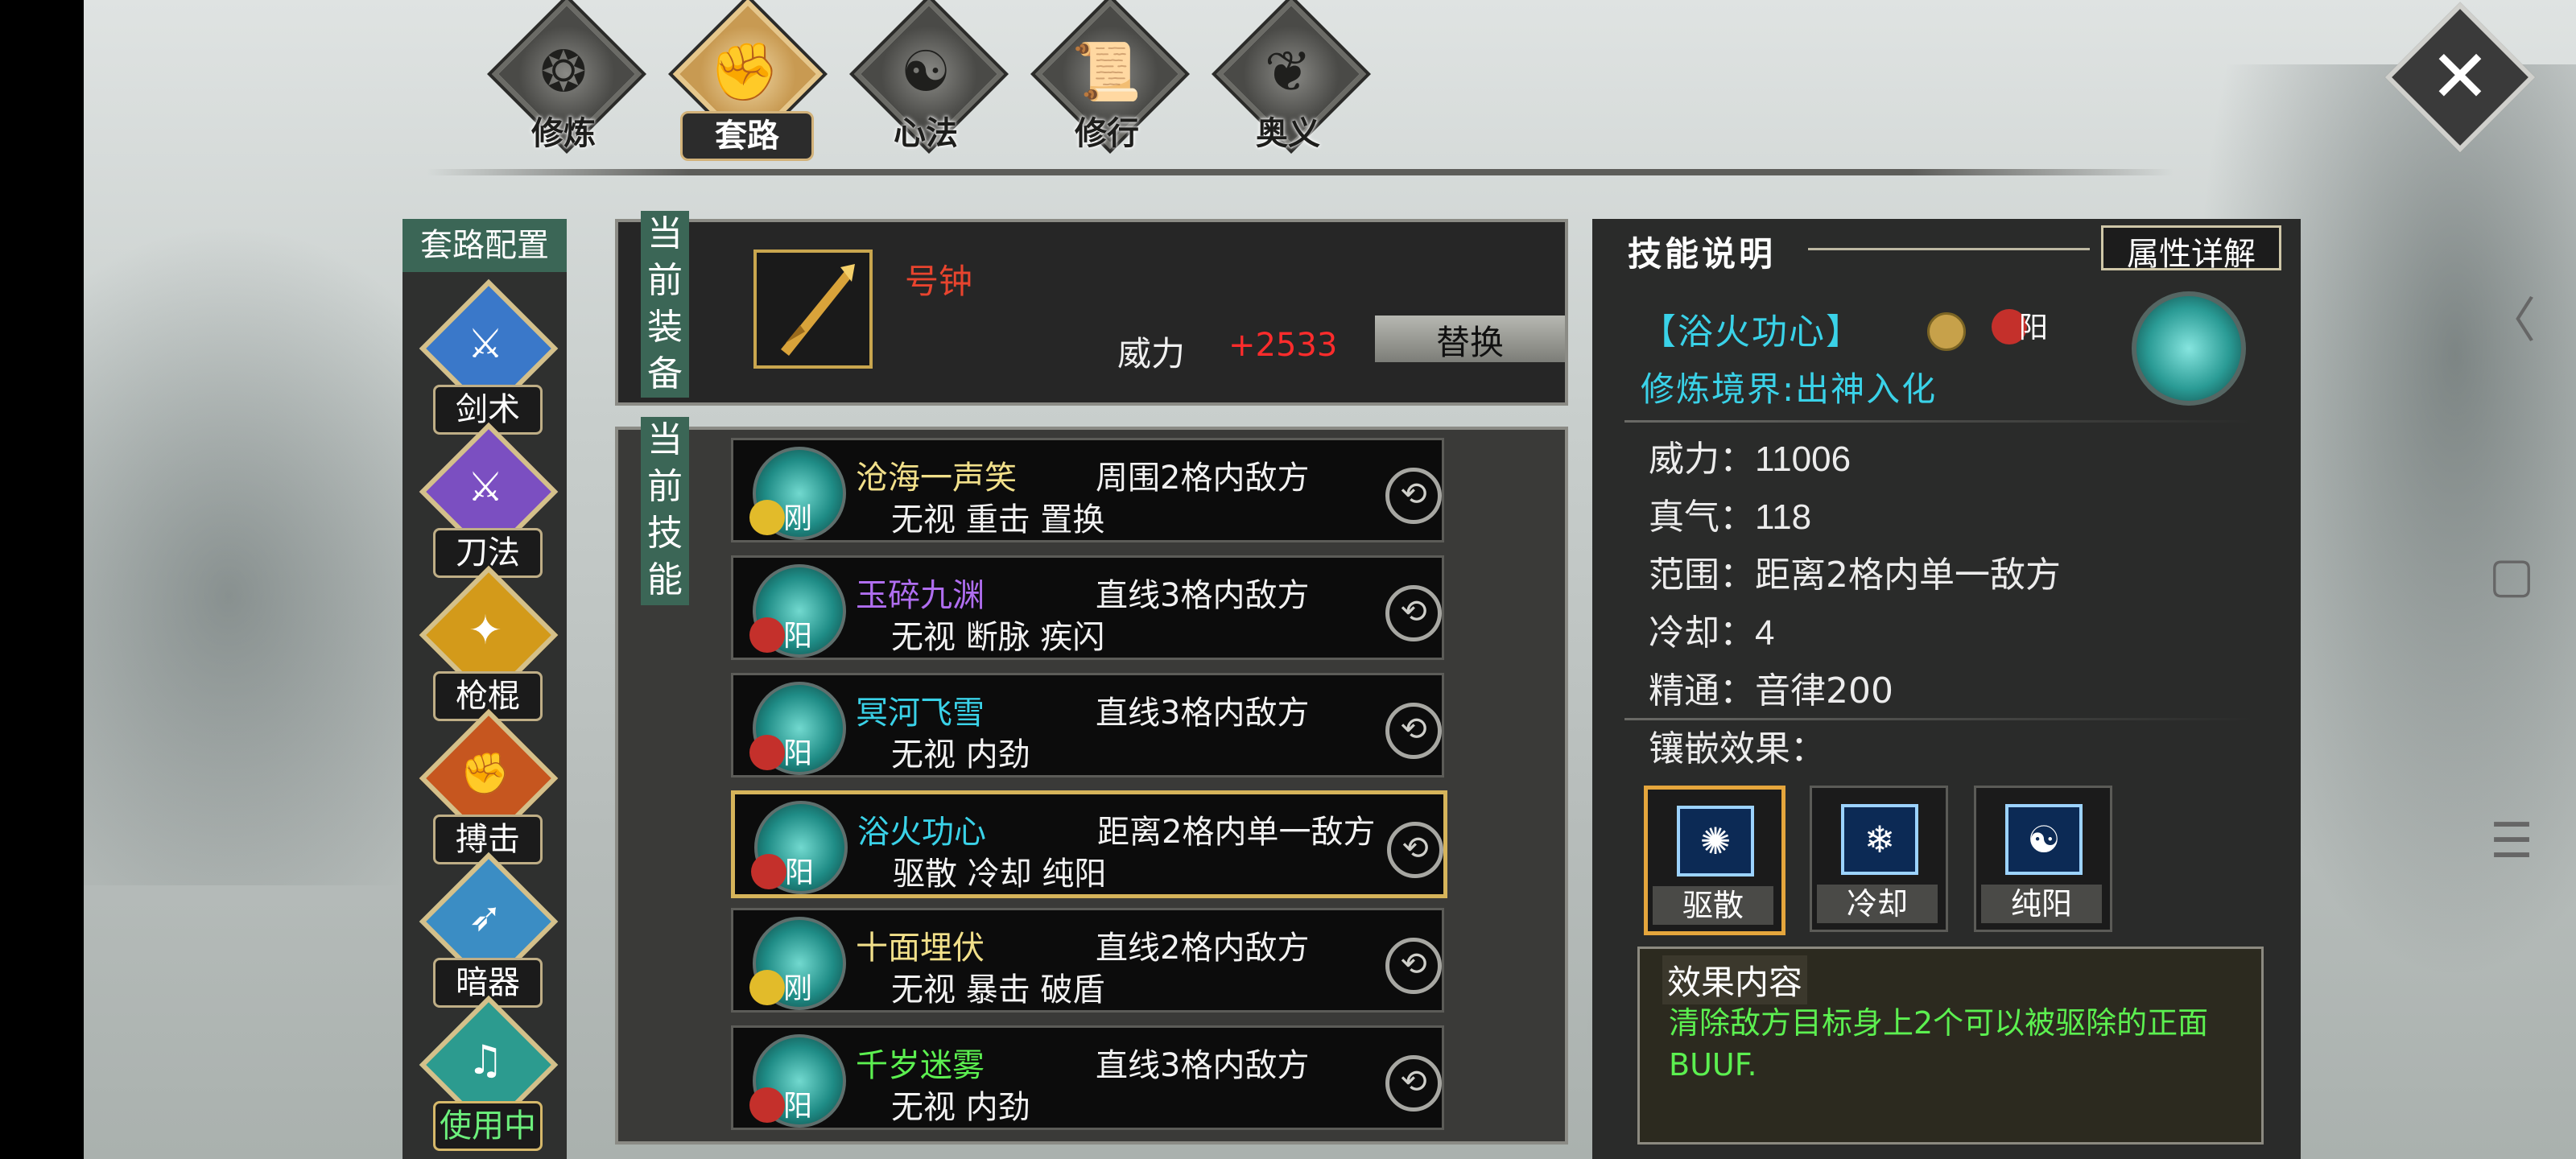 This screenshot has width=2576, height=1159. I want to click on left-black-bar, so click(42, 579).